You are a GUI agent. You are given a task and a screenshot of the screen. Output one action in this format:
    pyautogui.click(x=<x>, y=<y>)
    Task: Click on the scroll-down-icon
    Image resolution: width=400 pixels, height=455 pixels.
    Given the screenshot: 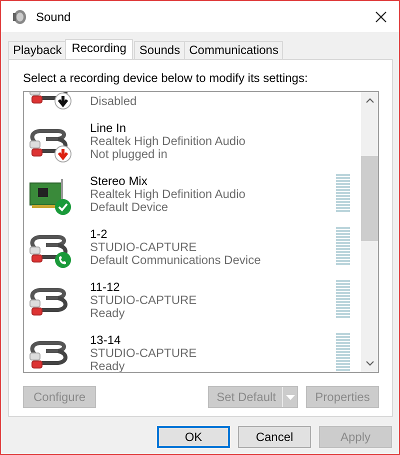 What is the action you would take?
    pyautogui.click(x=370, y=363)
    